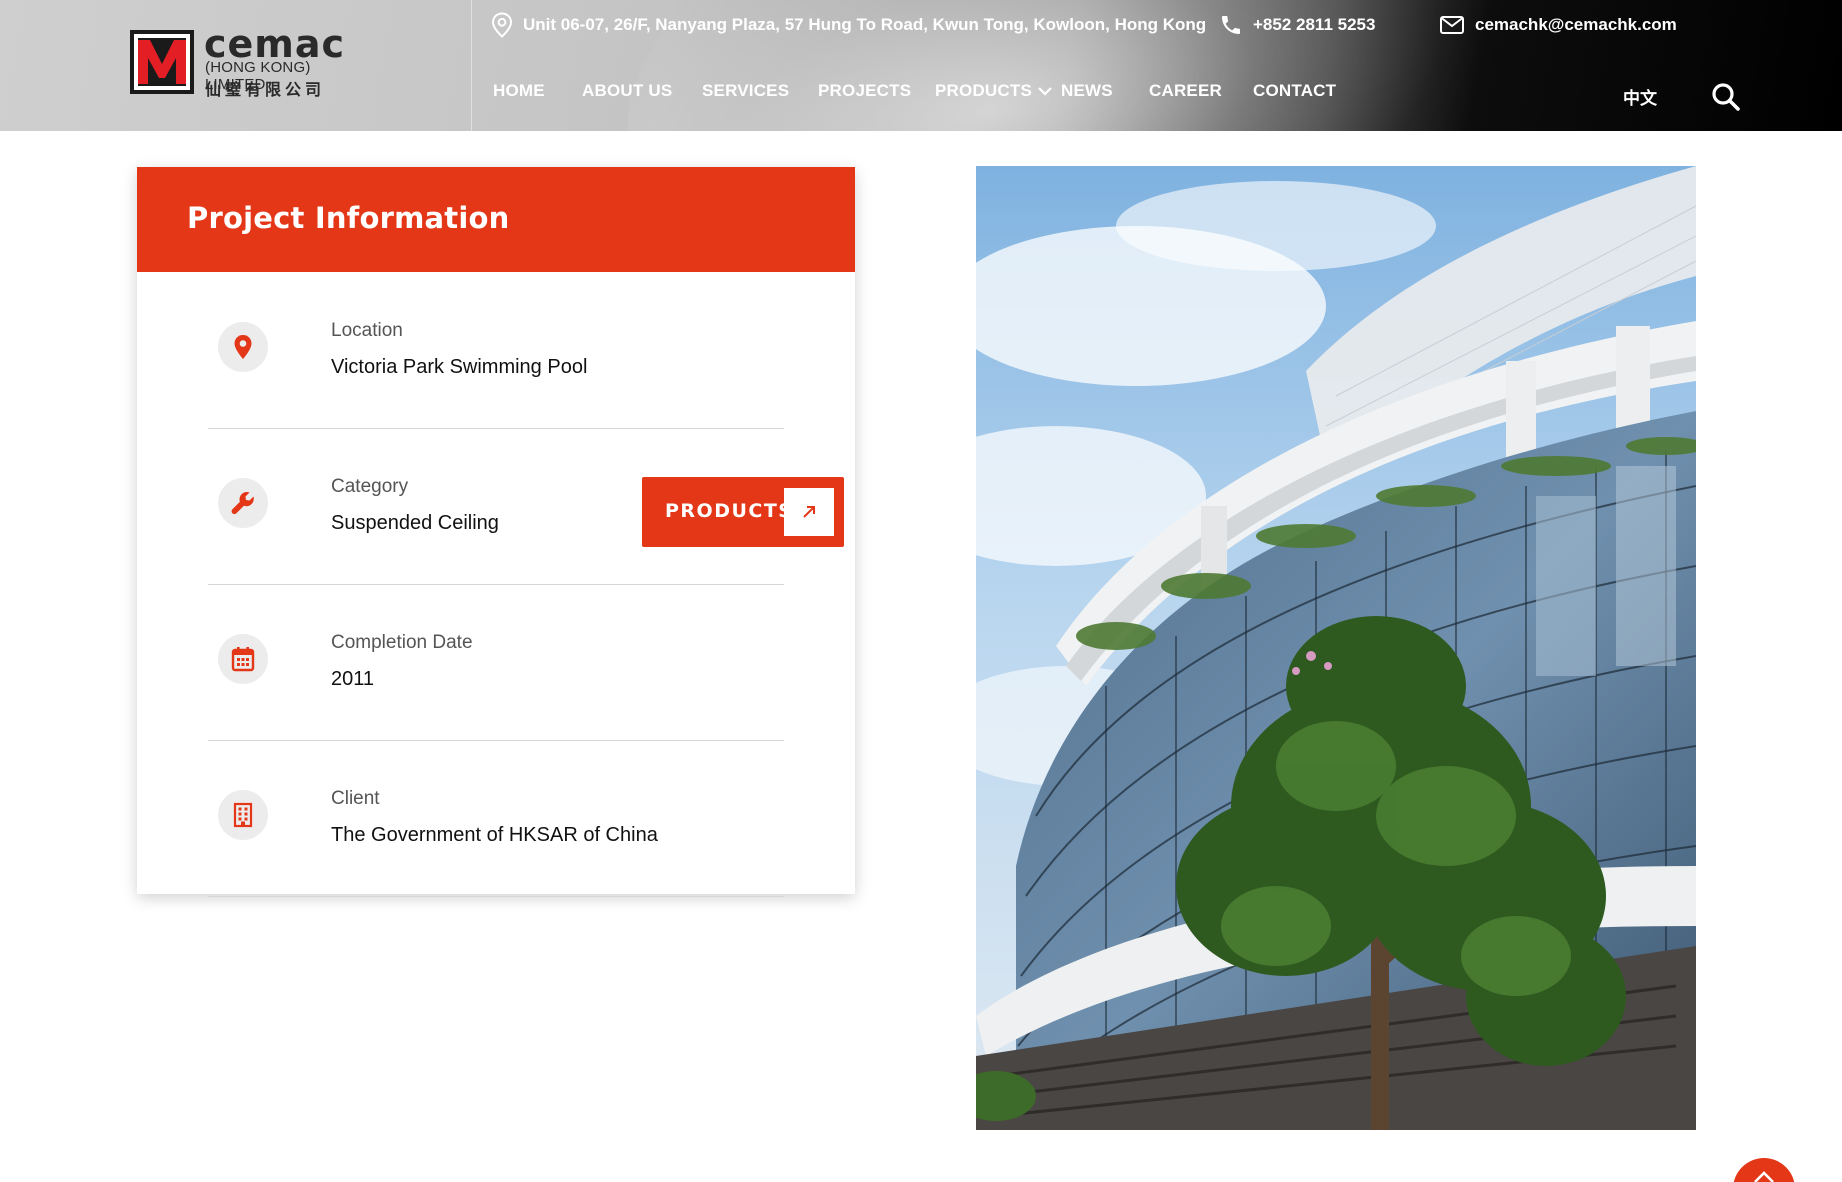 The width and height of the screenshot is (1842, 1182). What do you see at coordinates (864, 91) in the screenshot?
I see `nav-projects: PROJECTS` at bounding box center [864, 91].